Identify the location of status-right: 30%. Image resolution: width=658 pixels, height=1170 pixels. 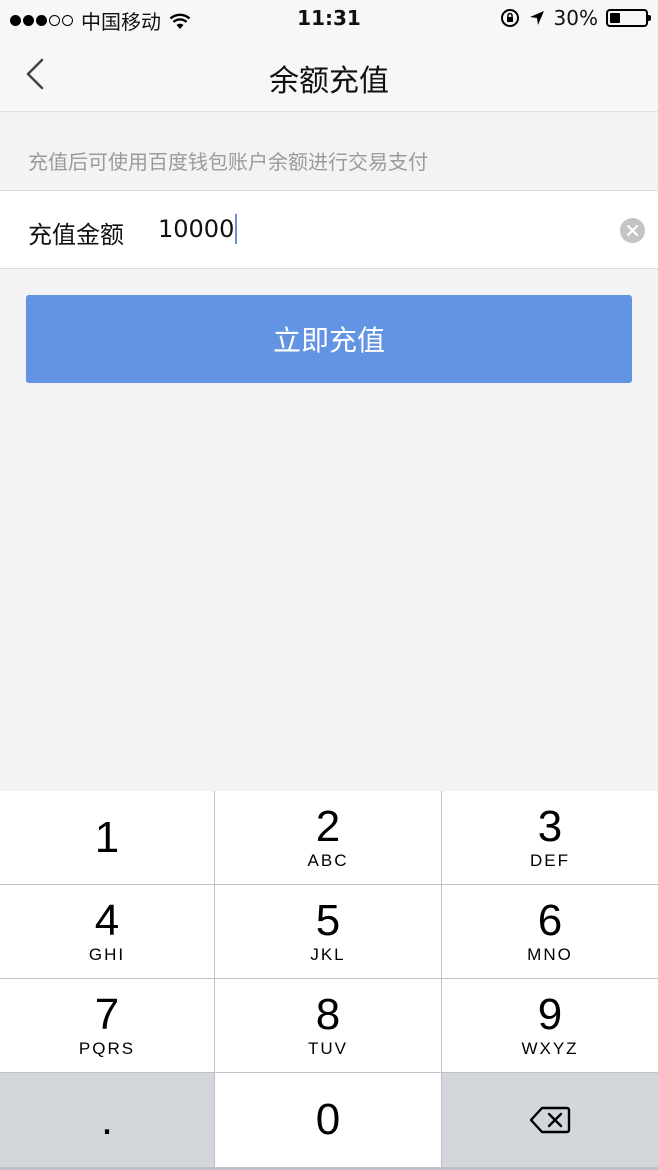
(575, 18).